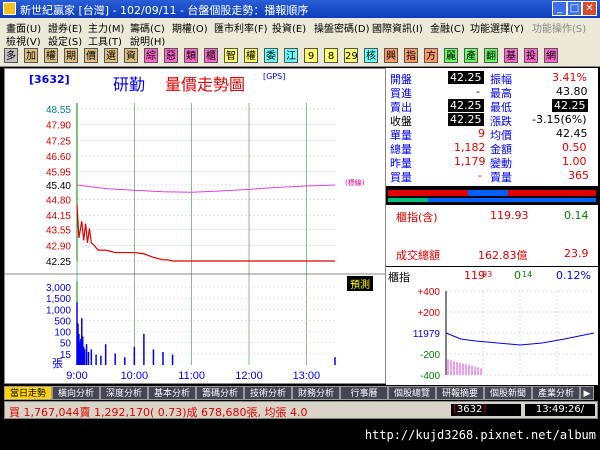  What do you see at coordinates (289, 27) in the screenshot?
I see `menu-investment: 投資(E)` at bounding box center [289, 27].